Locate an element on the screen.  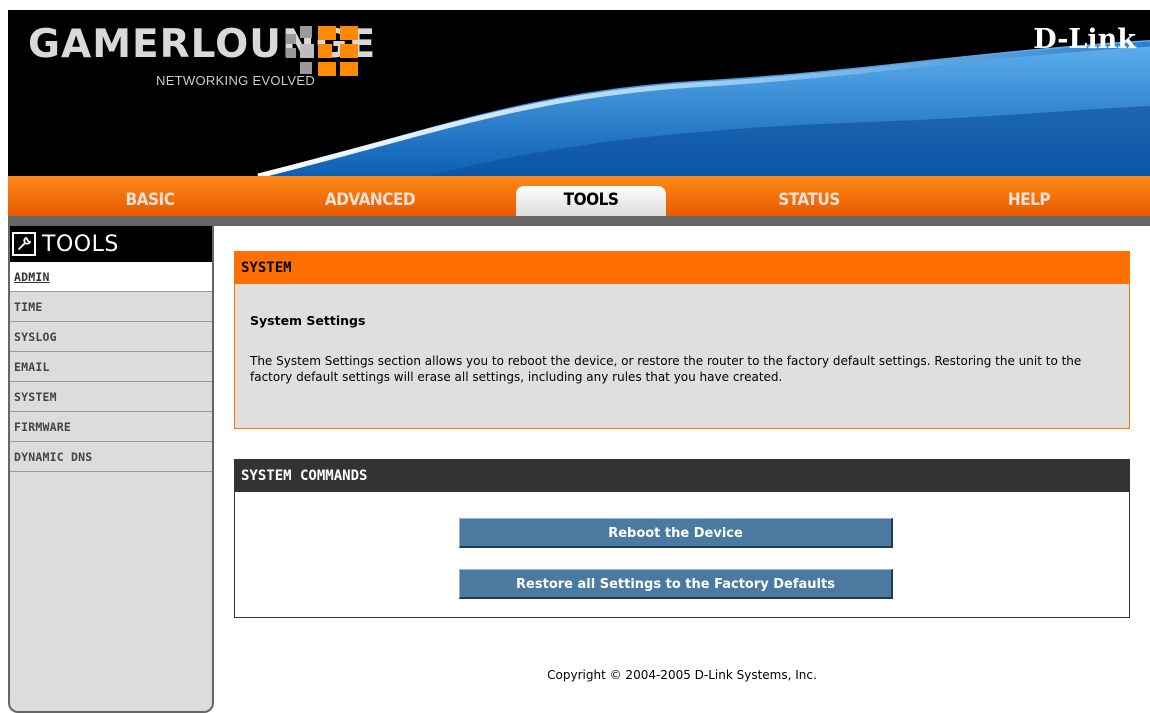
tab-advanced: ADVANCED is located at coordinates (370, 201).